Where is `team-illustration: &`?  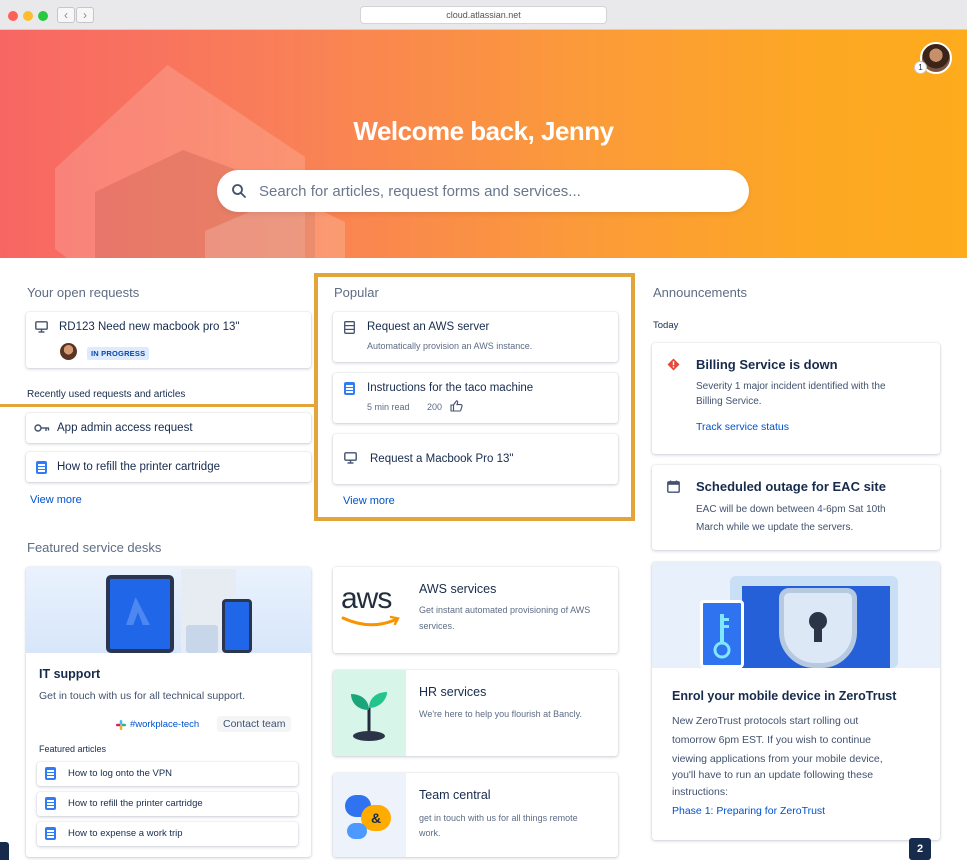
team-illustration: & is located at coordinates (369, 815).